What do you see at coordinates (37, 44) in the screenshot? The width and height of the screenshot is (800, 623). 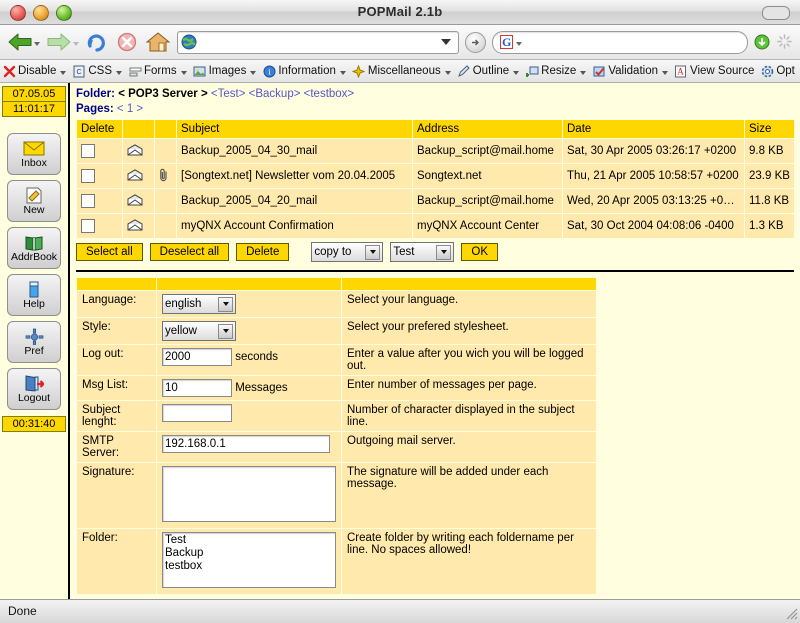 I see `back-history-caret-icon` at bounding box center [37, 44].